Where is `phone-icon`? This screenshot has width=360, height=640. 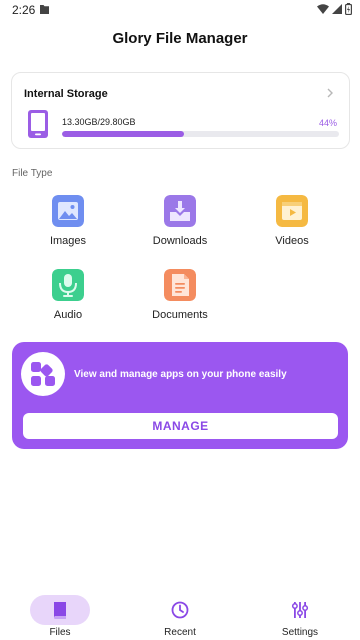
phone-icon is located at coordinates (38, 124).